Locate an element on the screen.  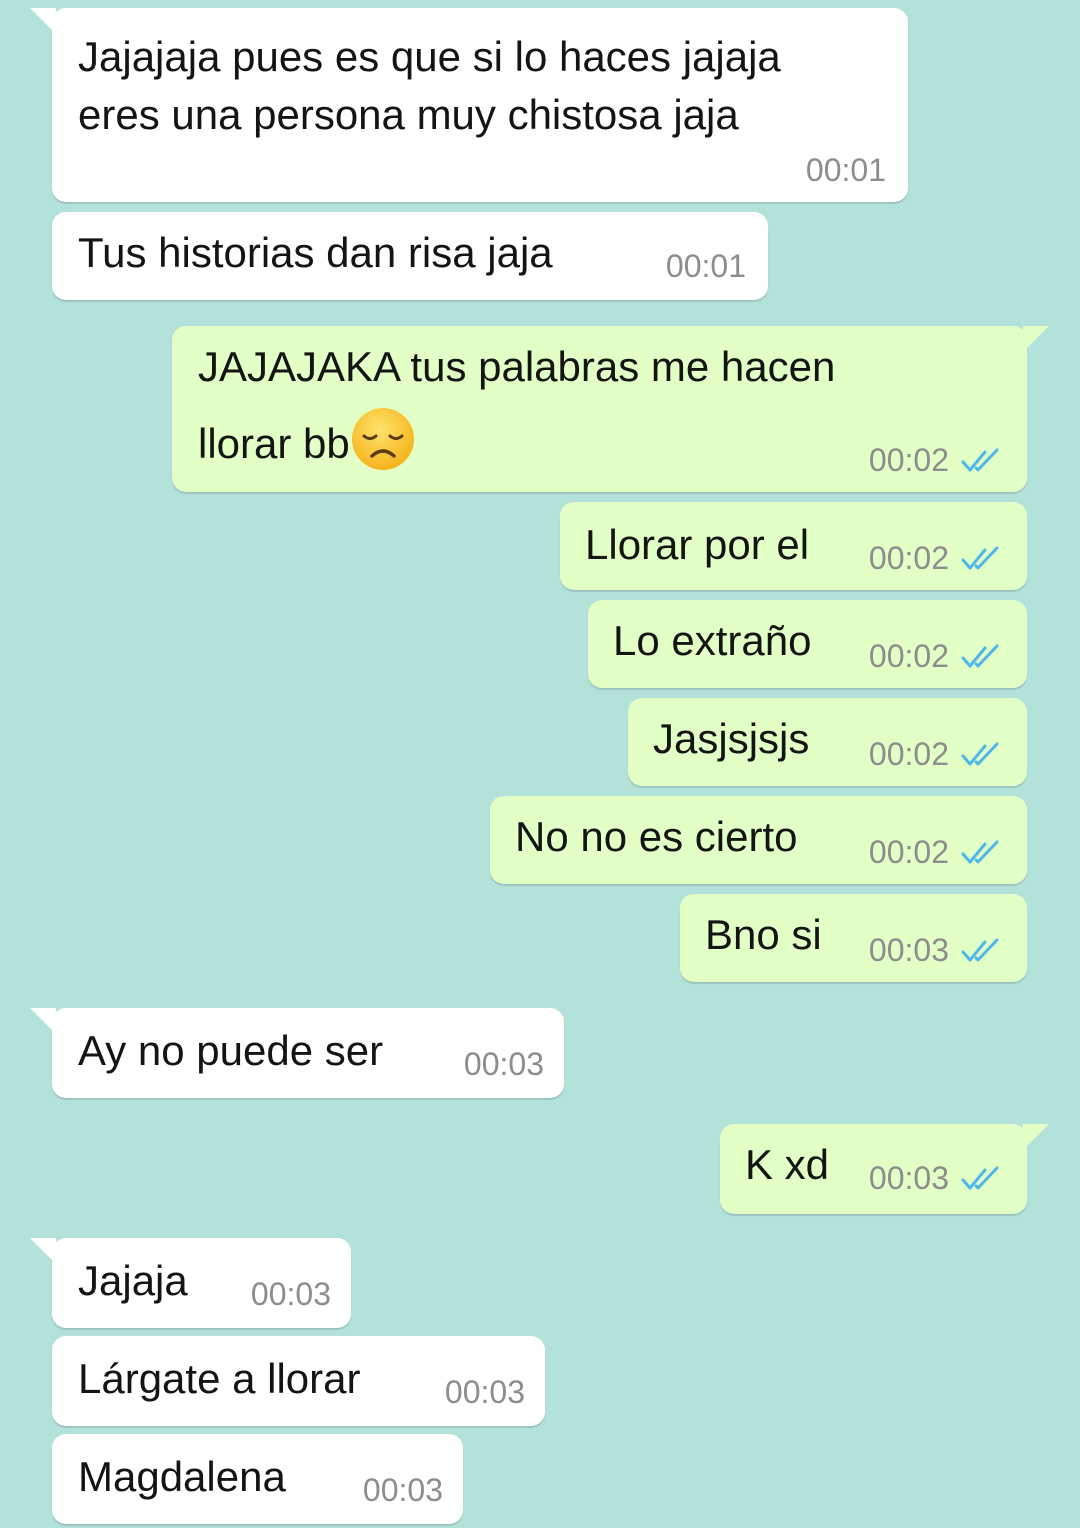
message-text: Lárgate a llorar is located at coordinates (219, 1378).